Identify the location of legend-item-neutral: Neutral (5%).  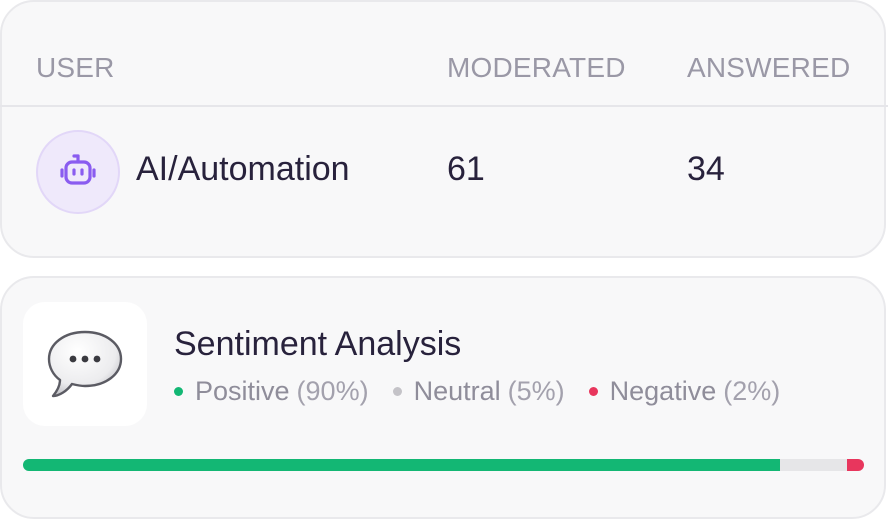
(478, 391).